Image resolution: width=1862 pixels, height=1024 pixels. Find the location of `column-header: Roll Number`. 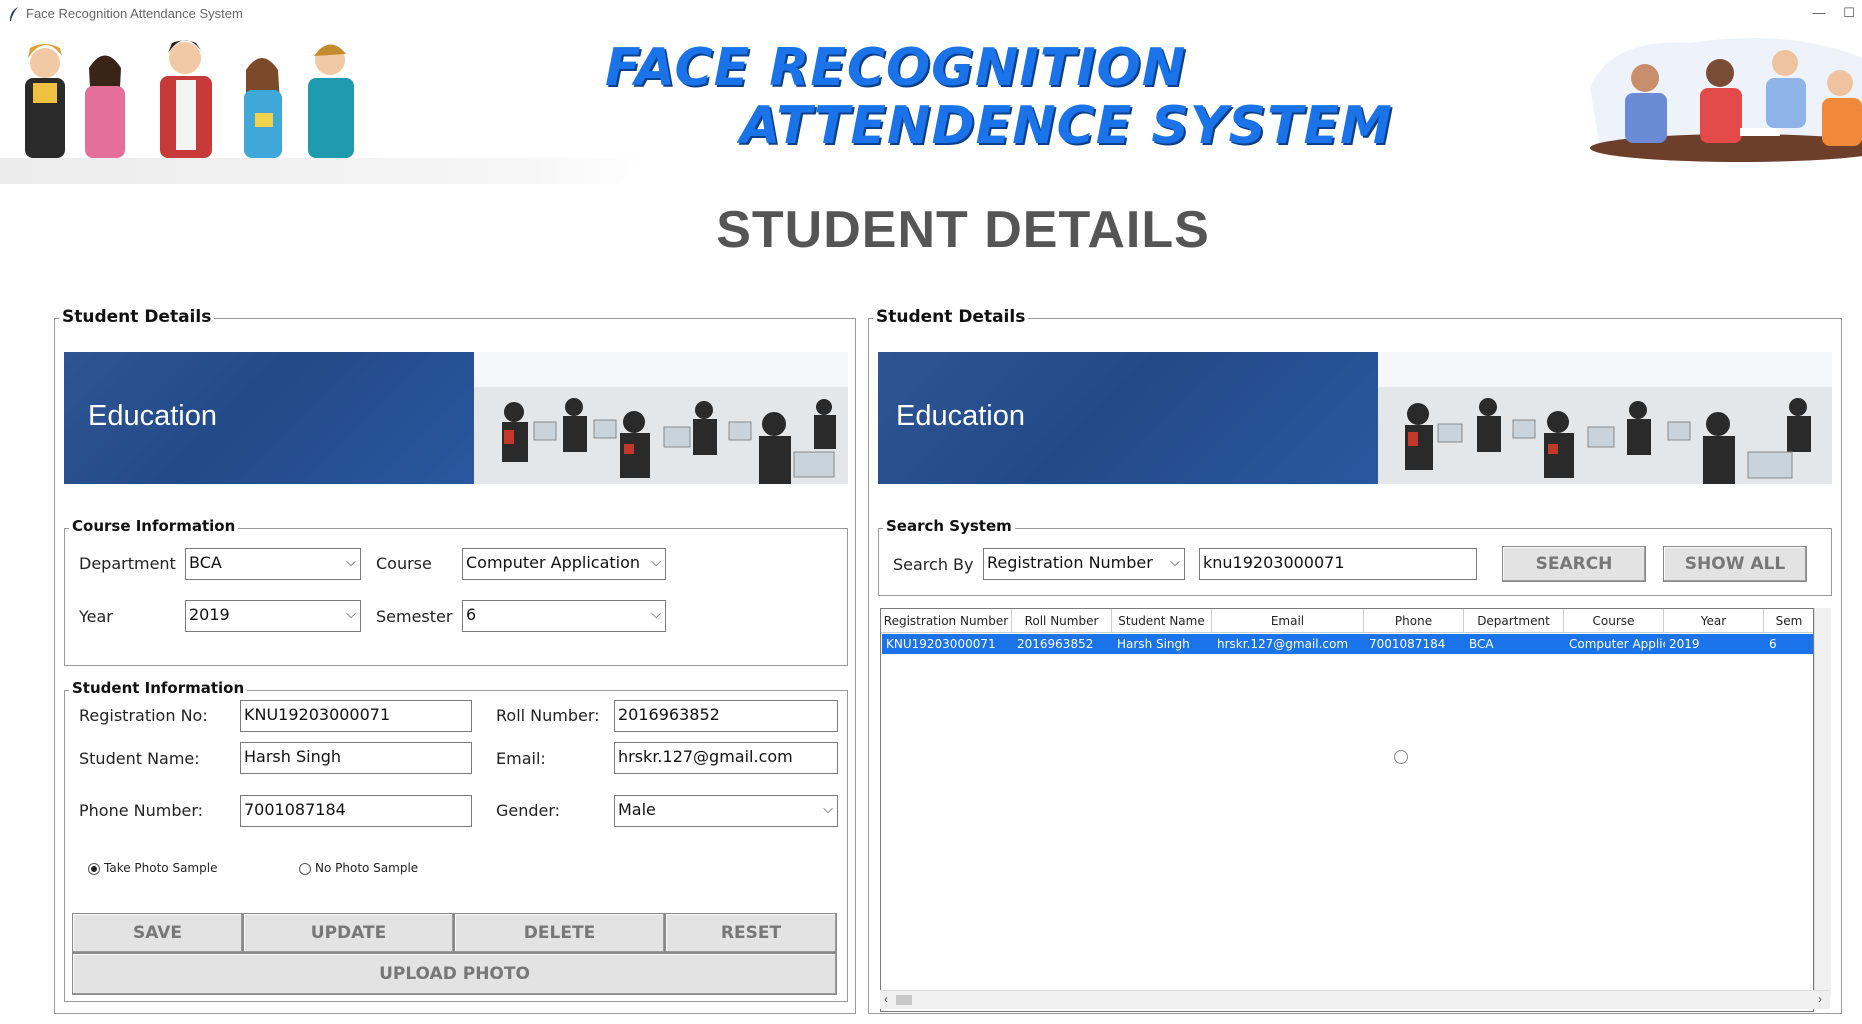

column-header: Roll Number is located at coordinates (1062, 621).